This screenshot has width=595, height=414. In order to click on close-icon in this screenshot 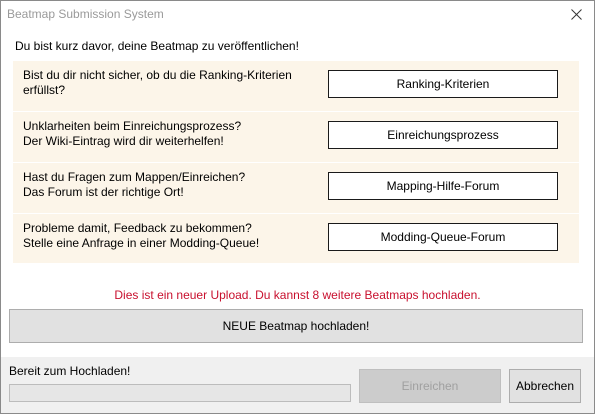, I will do `click(576, 14)`.